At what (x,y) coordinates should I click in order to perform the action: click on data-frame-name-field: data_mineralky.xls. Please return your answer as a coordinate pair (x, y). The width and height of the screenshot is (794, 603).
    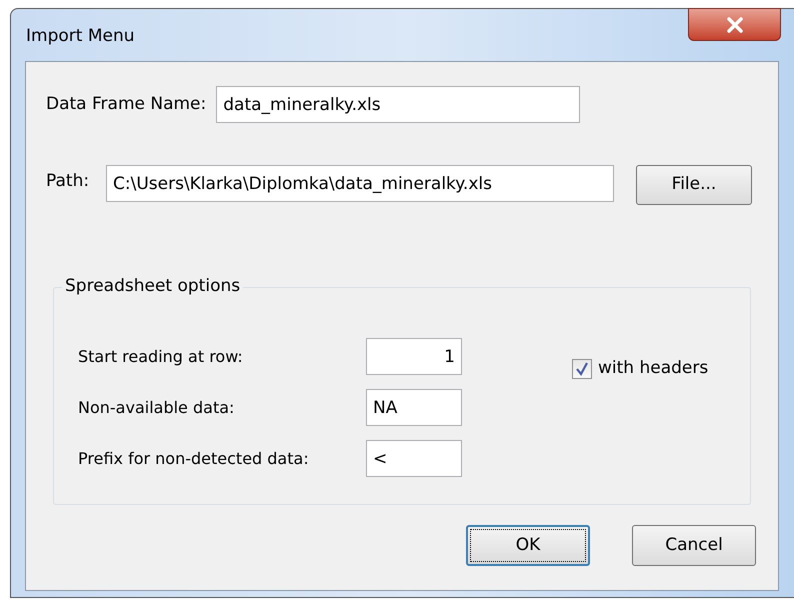
    Looking at the image, I should click on (398, 104).